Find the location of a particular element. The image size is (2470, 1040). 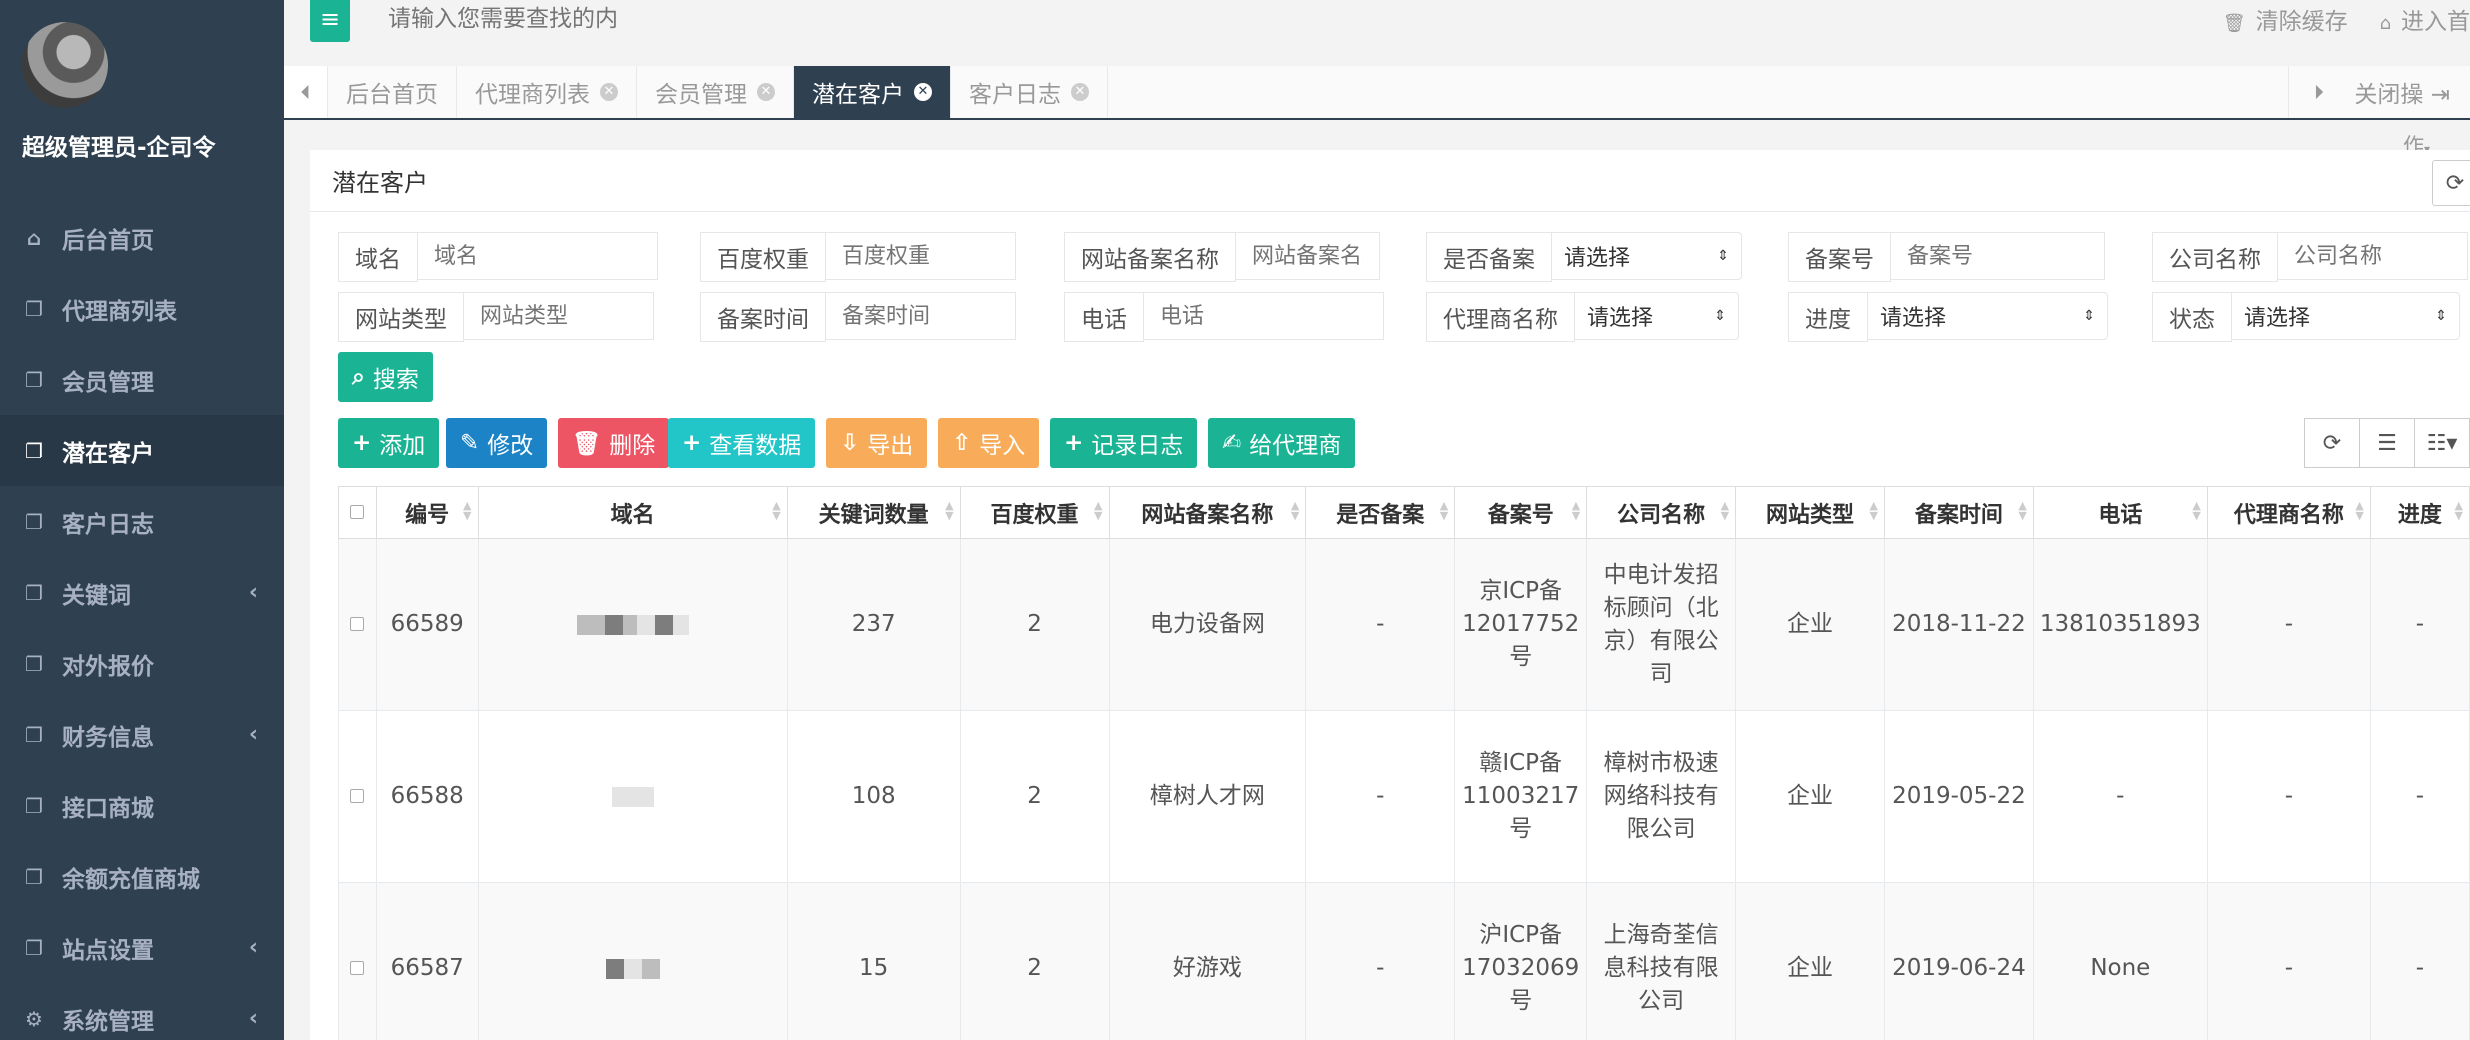

import-button: ⇧ 导入 is located at coordinates (989, 443).